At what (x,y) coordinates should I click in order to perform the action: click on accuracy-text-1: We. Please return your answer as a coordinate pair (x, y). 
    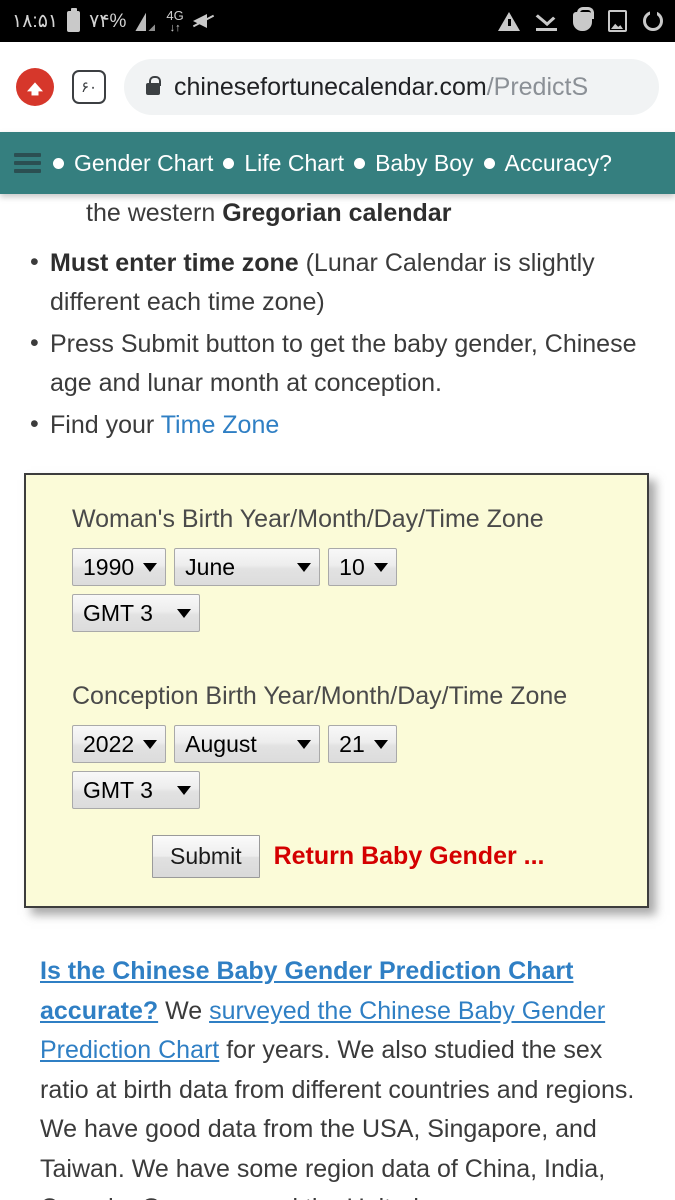
    Looking at the image, I should click on (184, 1010).